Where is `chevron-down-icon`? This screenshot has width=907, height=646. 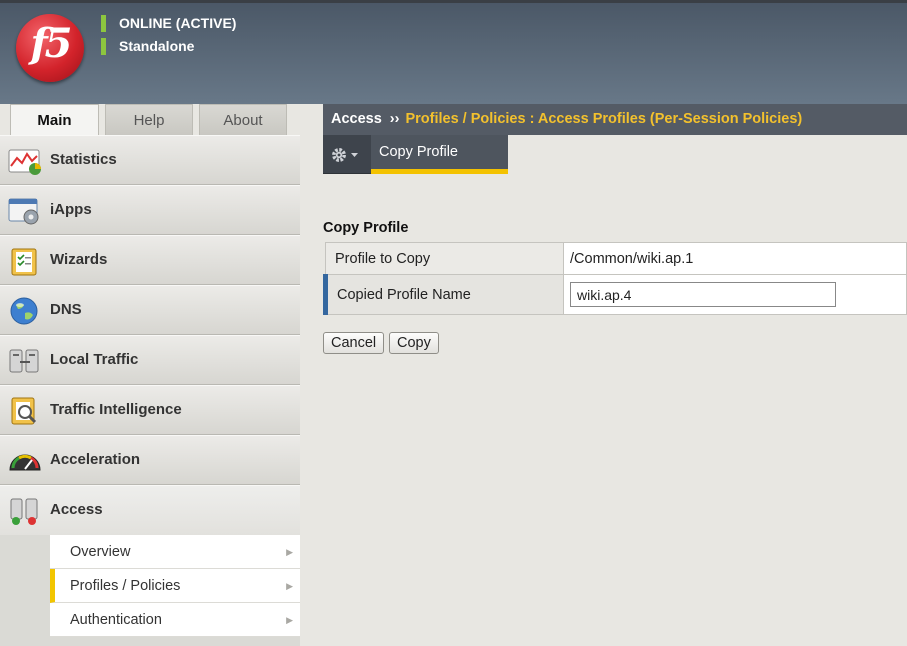 chevron-down-icon is located at coordinates (354, 155).